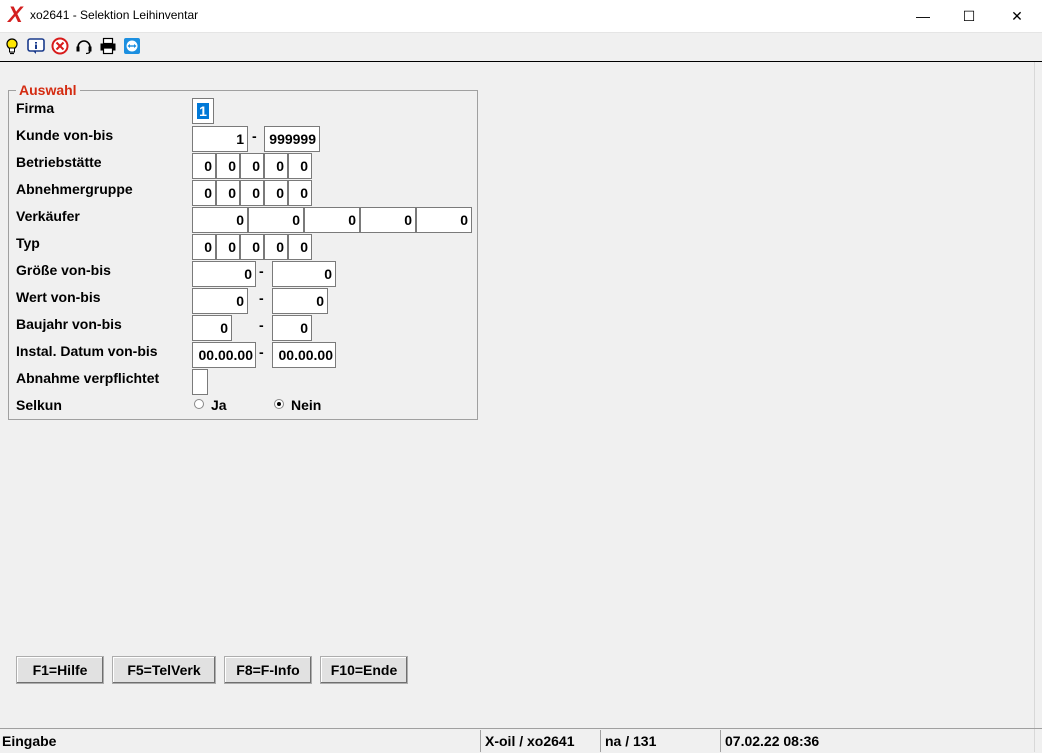 The image size is (1042, 753). Describe the element at coordinates (1034, 407) in the screenshot. I see `panel-divider` at that location.